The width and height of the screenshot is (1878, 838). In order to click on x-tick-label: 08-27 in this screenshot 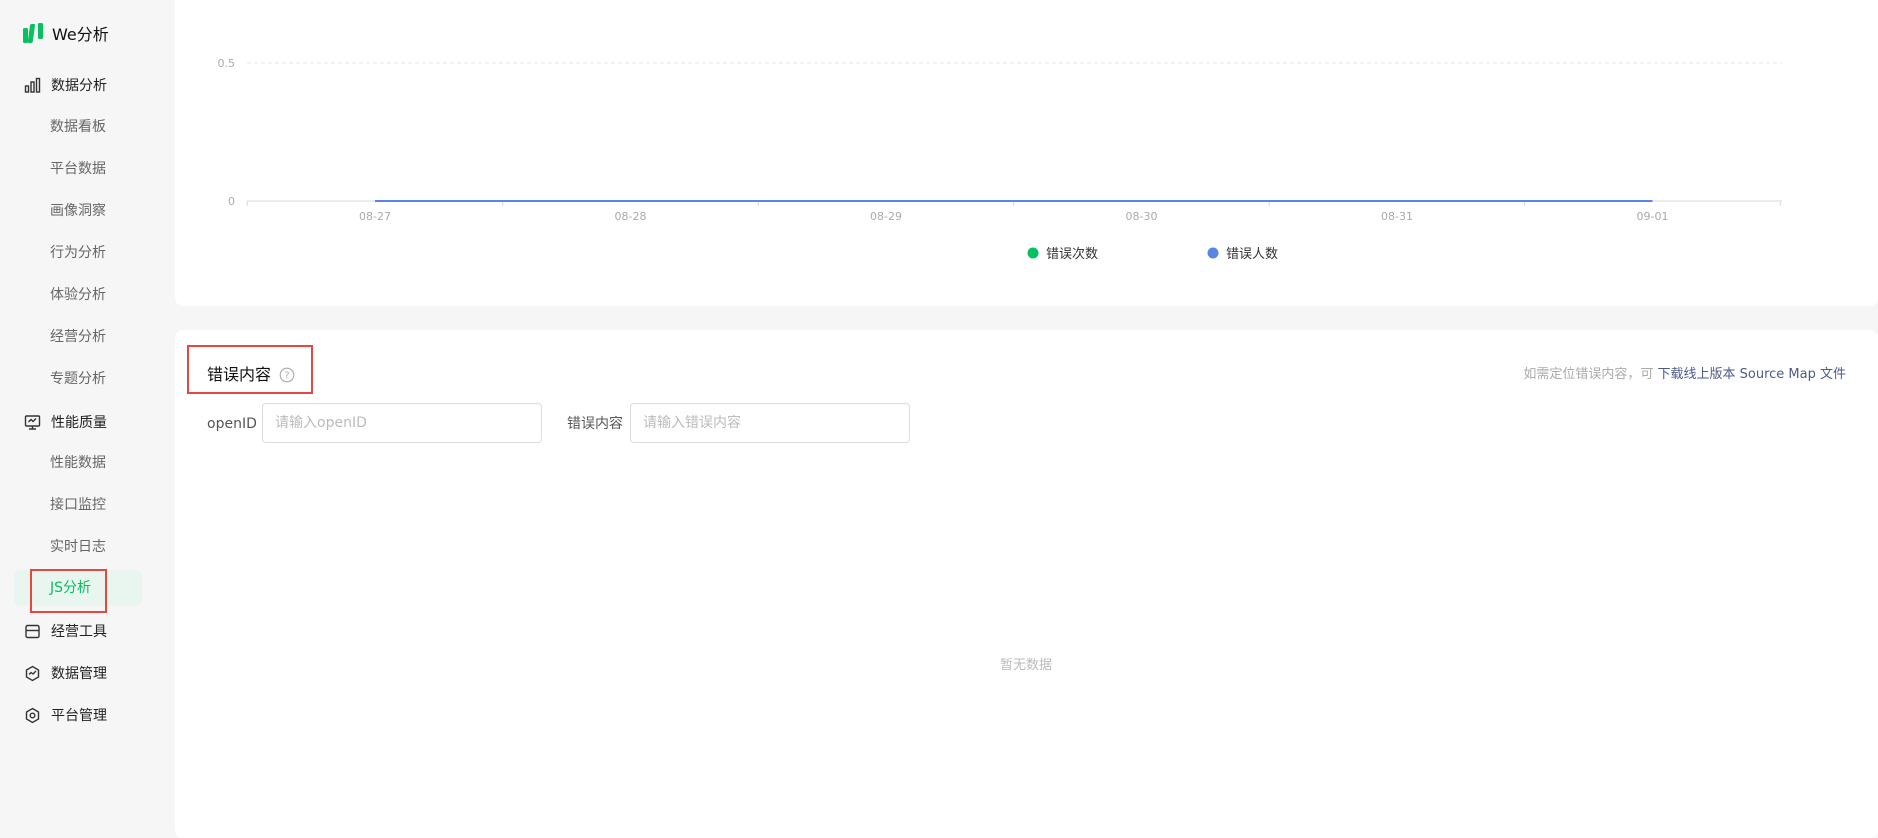, I will do `click(375, 216)`.